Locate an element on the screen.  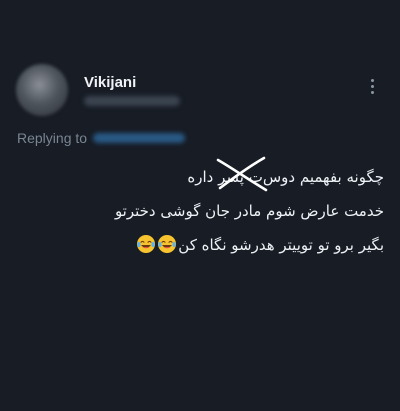
tweet-line-3-text: بگیر برو تو توییتر هدرشو نگاه کن is located at coordinates (281, 245).